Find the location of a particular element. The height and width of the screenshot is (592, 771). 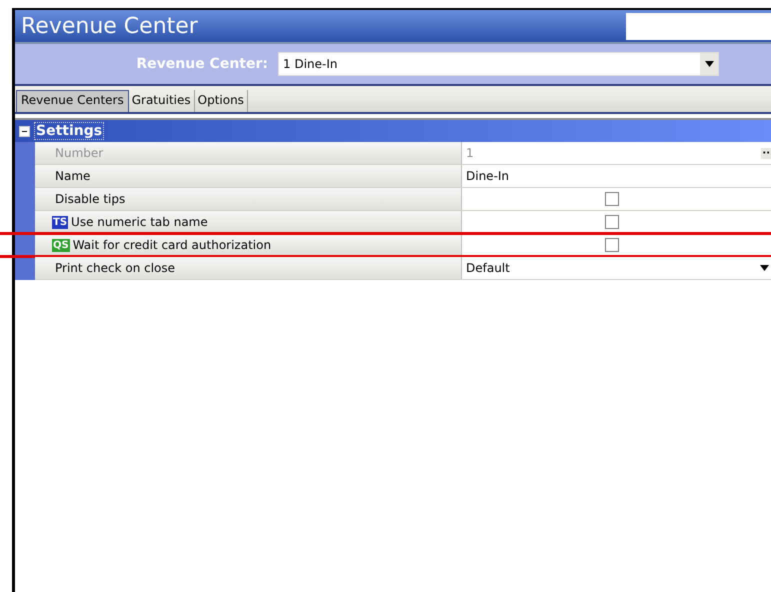

tab: Options is located at coordinates (221, 101).